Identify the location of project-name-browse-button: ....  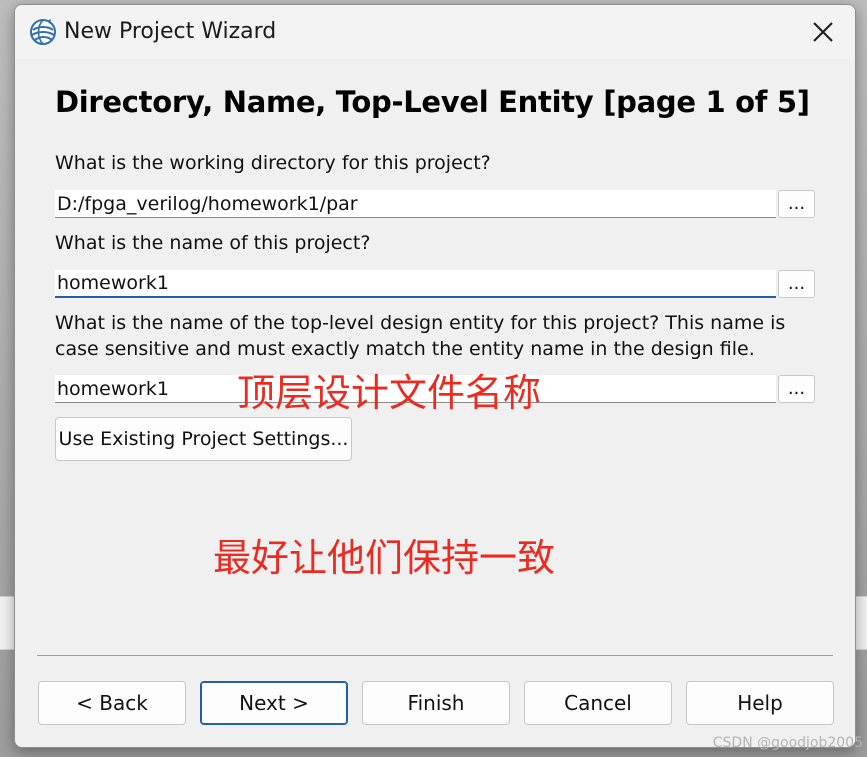
(796, 284).